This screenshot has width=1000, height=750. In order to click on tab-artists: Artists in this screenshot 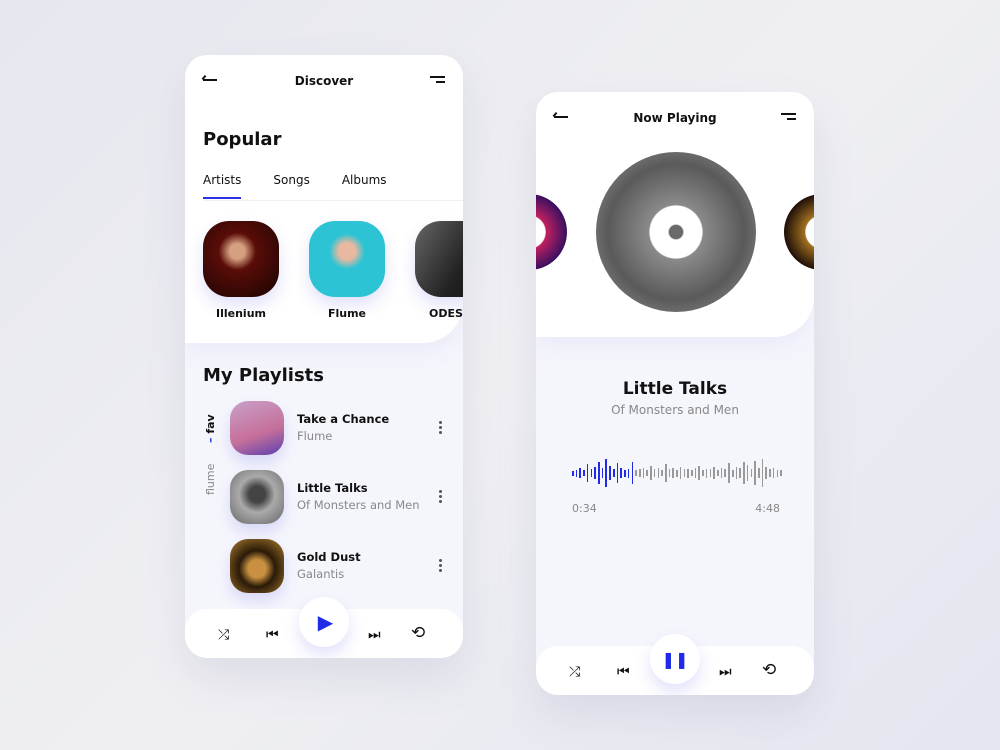, I will do `click(222, 186)`.